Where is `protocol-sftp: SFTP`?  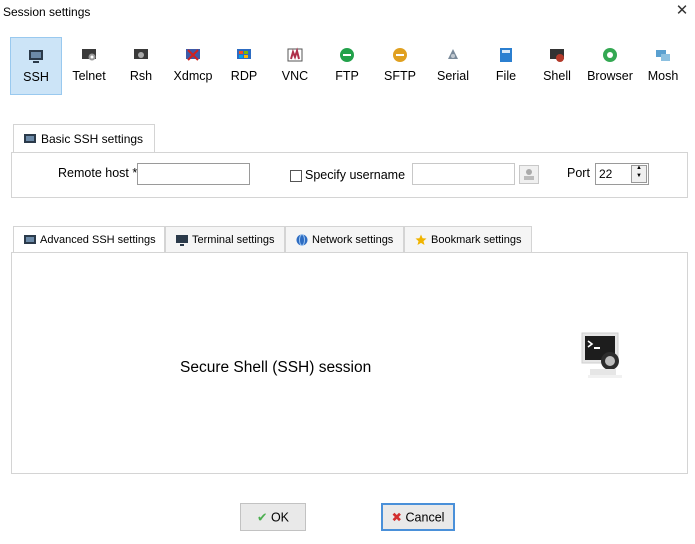 protocol-sftp: SFTP is located at coordinates (400, 66).